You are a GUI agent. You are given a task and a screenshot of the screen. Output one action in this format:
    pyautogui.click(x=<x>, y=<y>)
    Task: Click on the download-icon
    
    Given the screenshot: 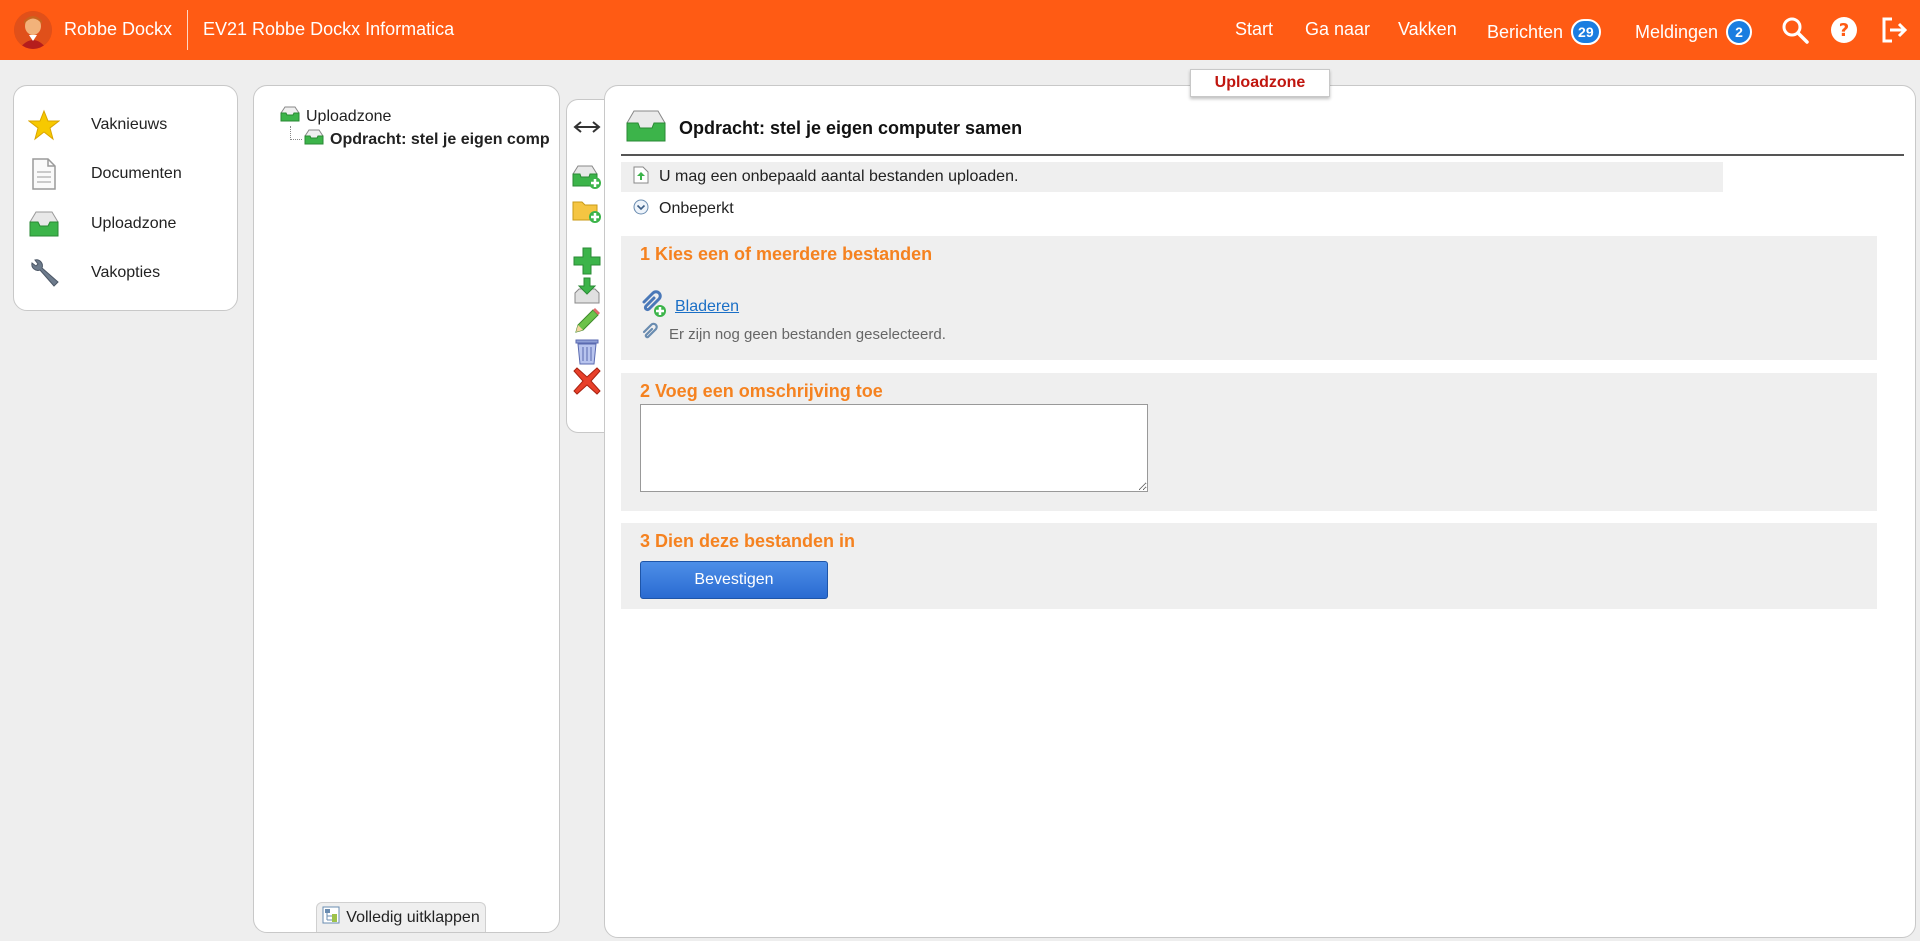 What is the action you would take?
    pyautogui.click(x=587, y=291)
    